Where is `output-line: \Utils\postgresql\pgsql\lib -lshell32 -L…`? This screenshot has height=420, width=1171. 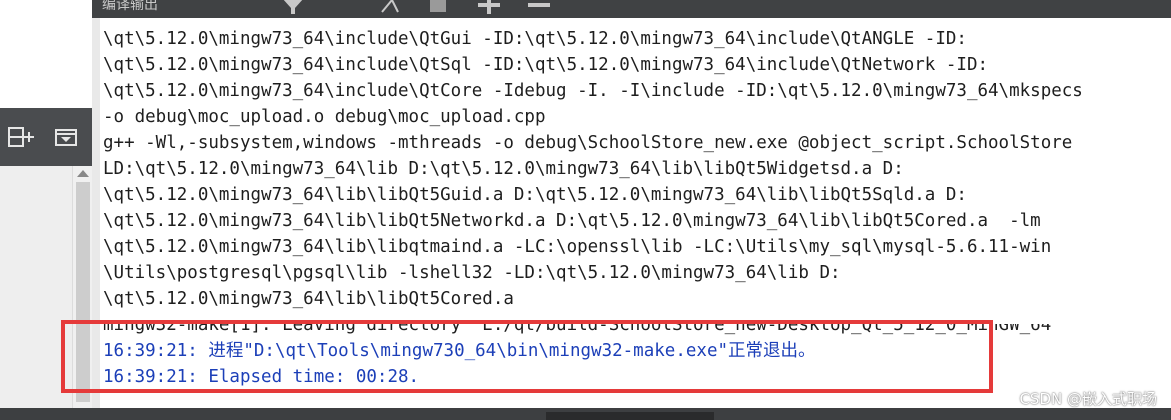
output-line: \Utils\postgresql\pgsql\lib -lshell32 -L… is located at coordinates (472, 273).